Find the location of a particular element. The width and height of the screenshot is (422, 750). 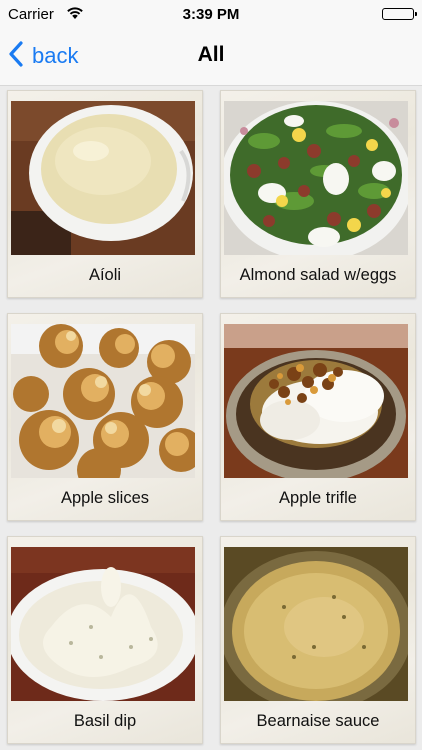

recipe-photo-bearnaise-sauce is located at coordinates (316, 624).